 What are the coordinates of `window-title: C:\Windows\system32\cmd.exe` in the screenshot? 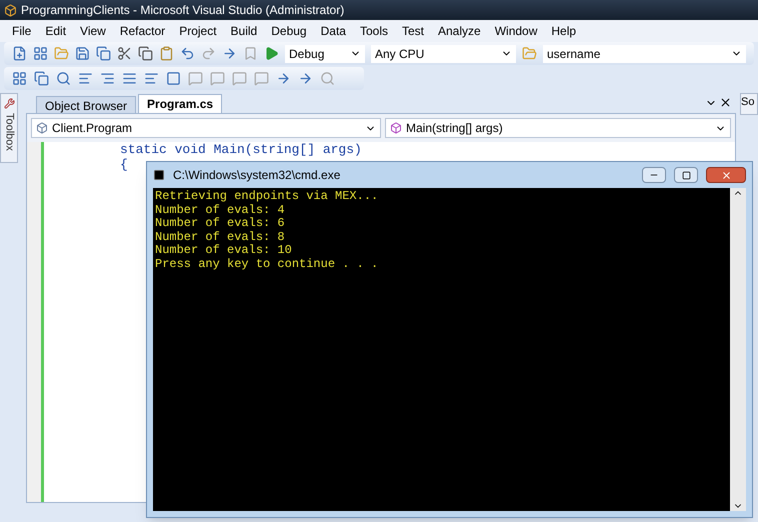 It's located at (257, 175).